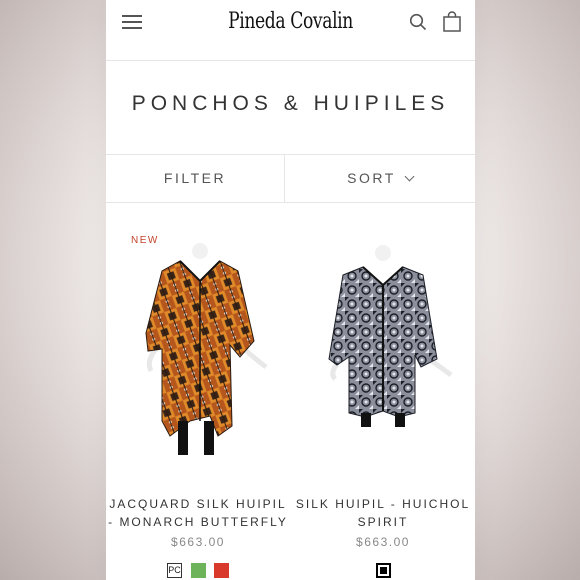  I want to click on swatch-red, so click(221, 570).